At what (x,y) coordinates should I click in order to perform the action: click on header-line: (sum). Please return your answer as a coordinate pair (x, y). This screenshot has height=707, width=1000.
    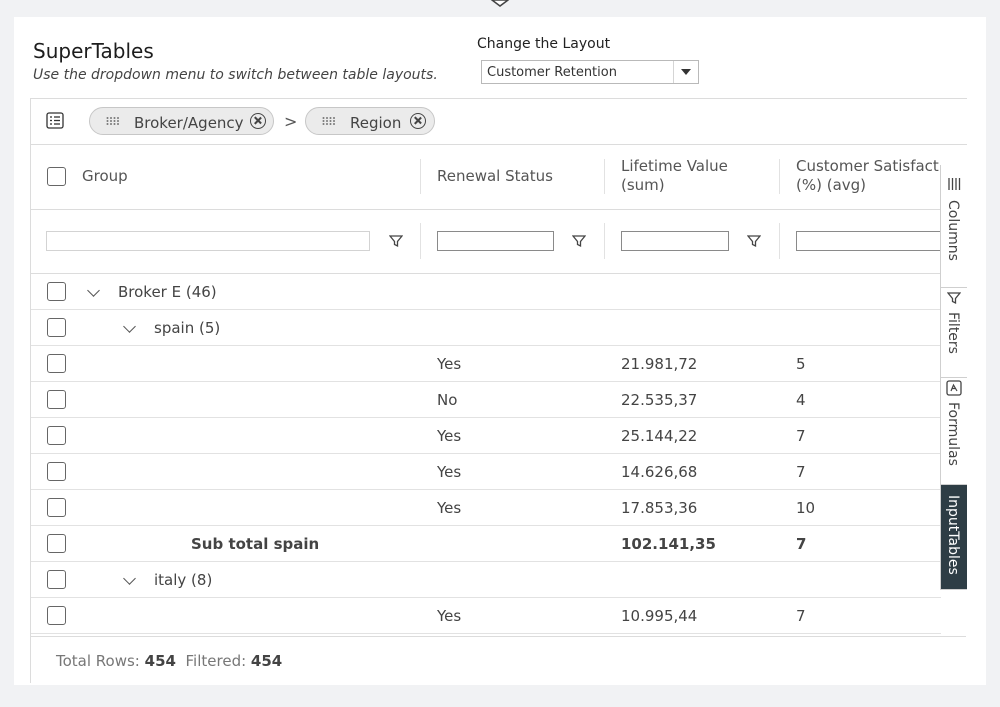
    Looking at the image, I should click on (643, 185).